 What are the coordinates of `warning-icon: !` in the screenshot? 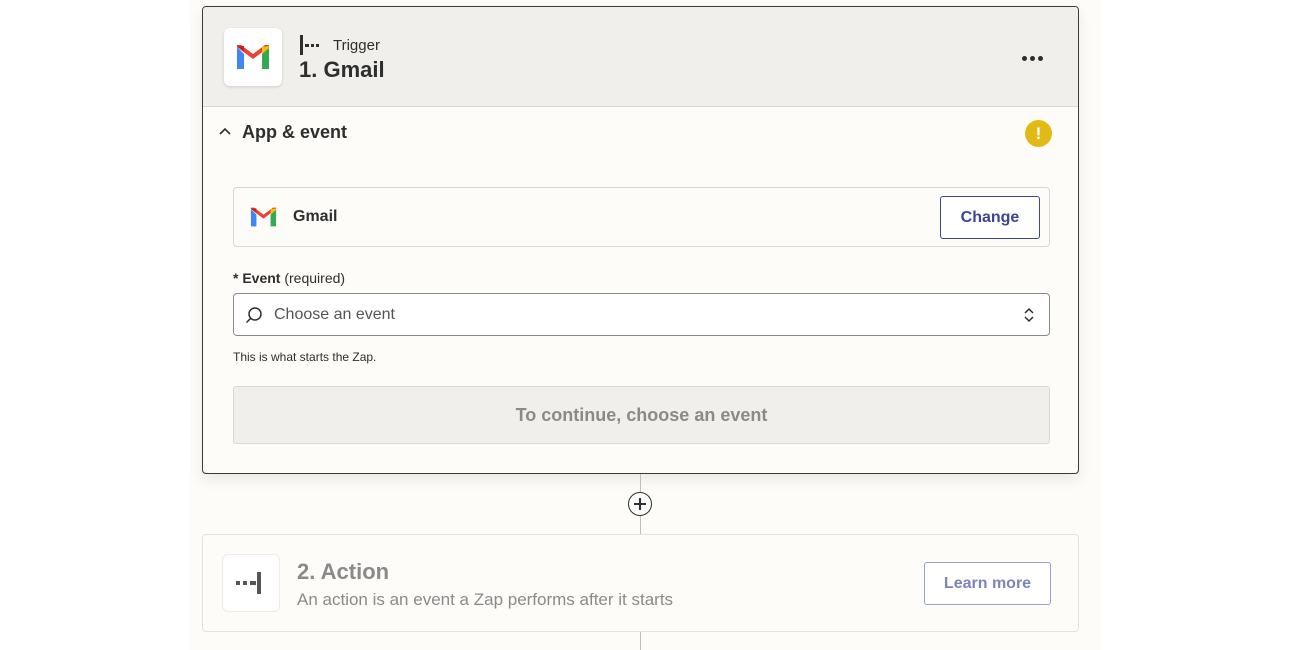 It's located at (1038, 133).